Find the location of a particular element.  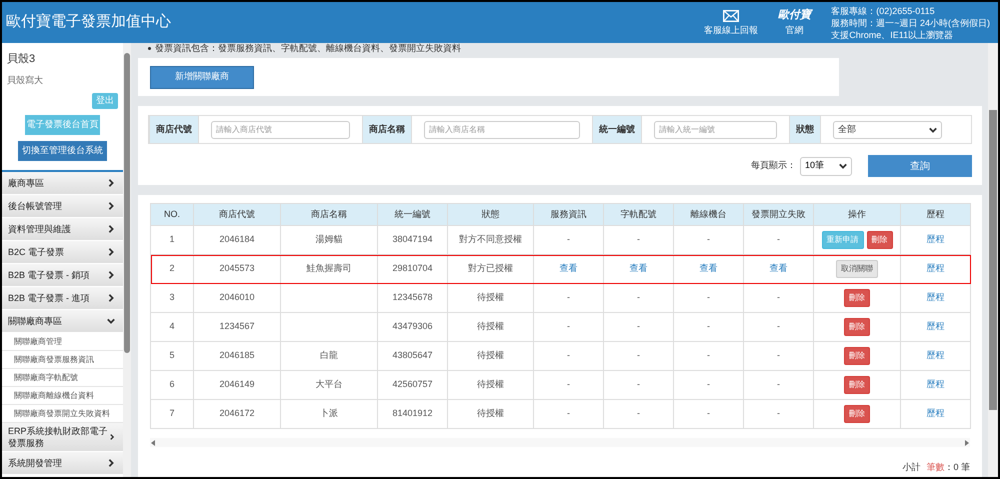

column-header: 發票開立失敗 is located at coordinates (779, 215).